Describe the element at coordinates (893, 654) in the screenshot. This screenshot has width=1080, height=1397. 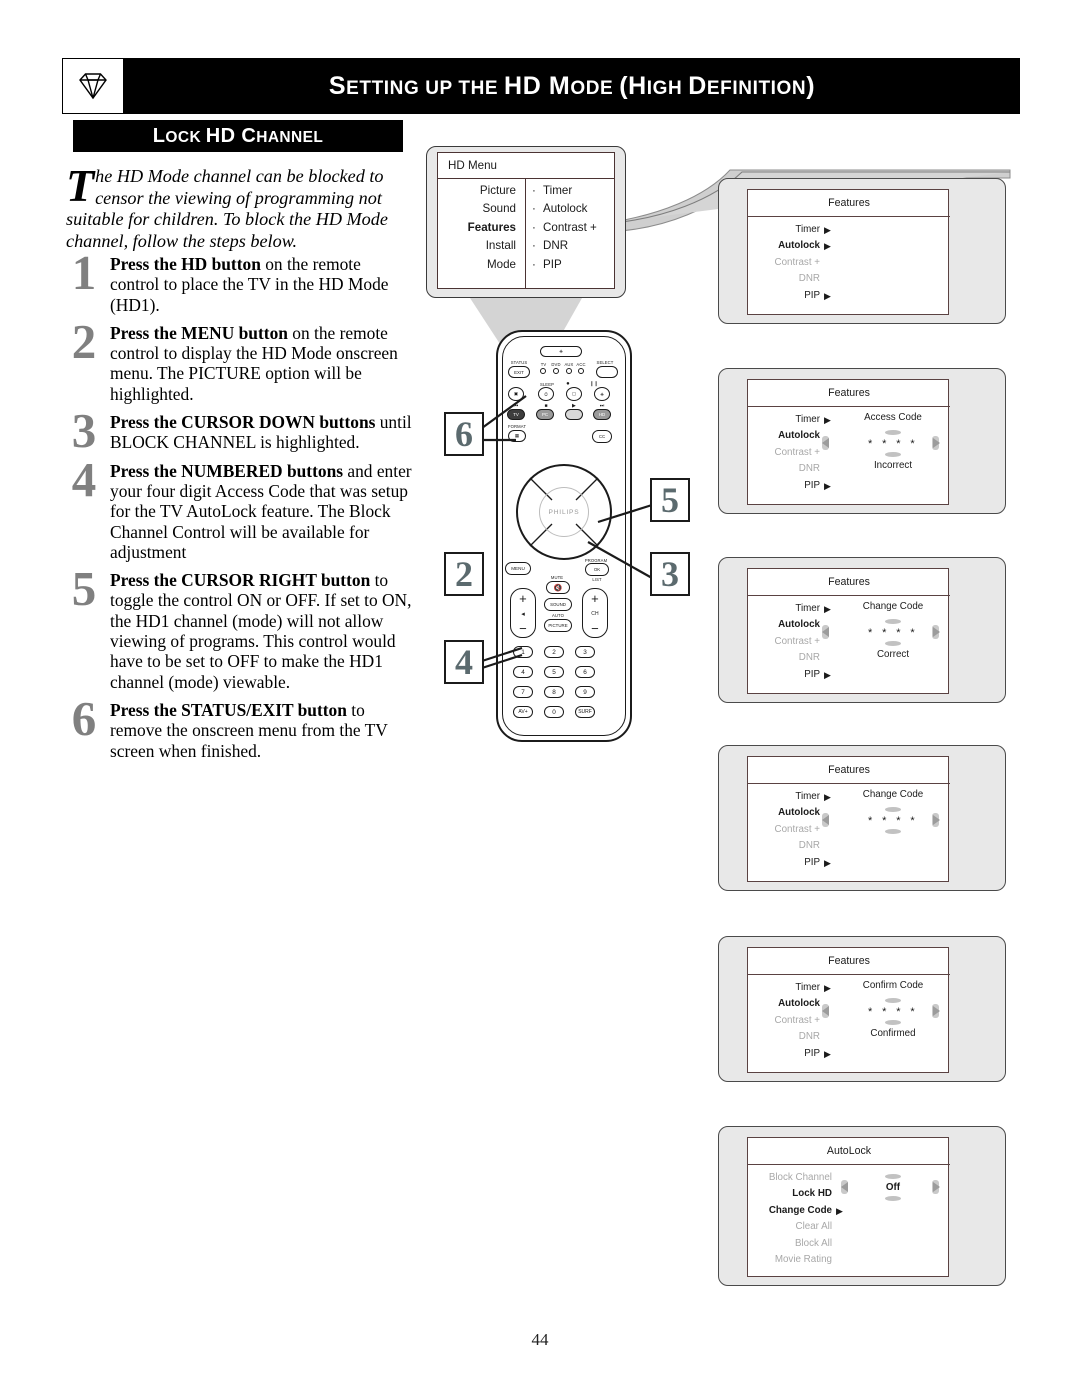
I see `osd-control-status: Correct` at that location.